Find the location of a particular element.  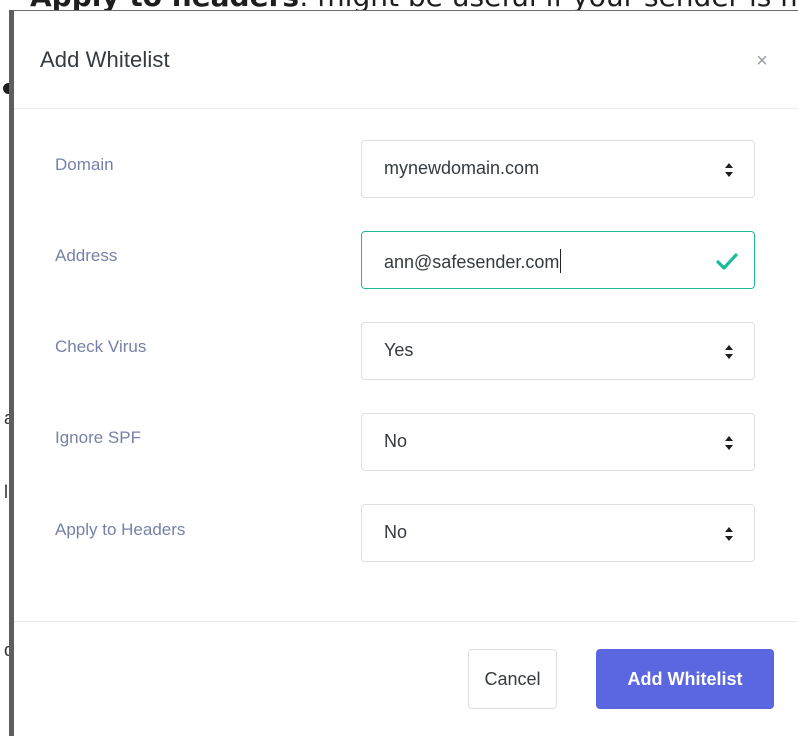

add-whitelist-button: Add Whitelist is located at coordinates (685, 679).